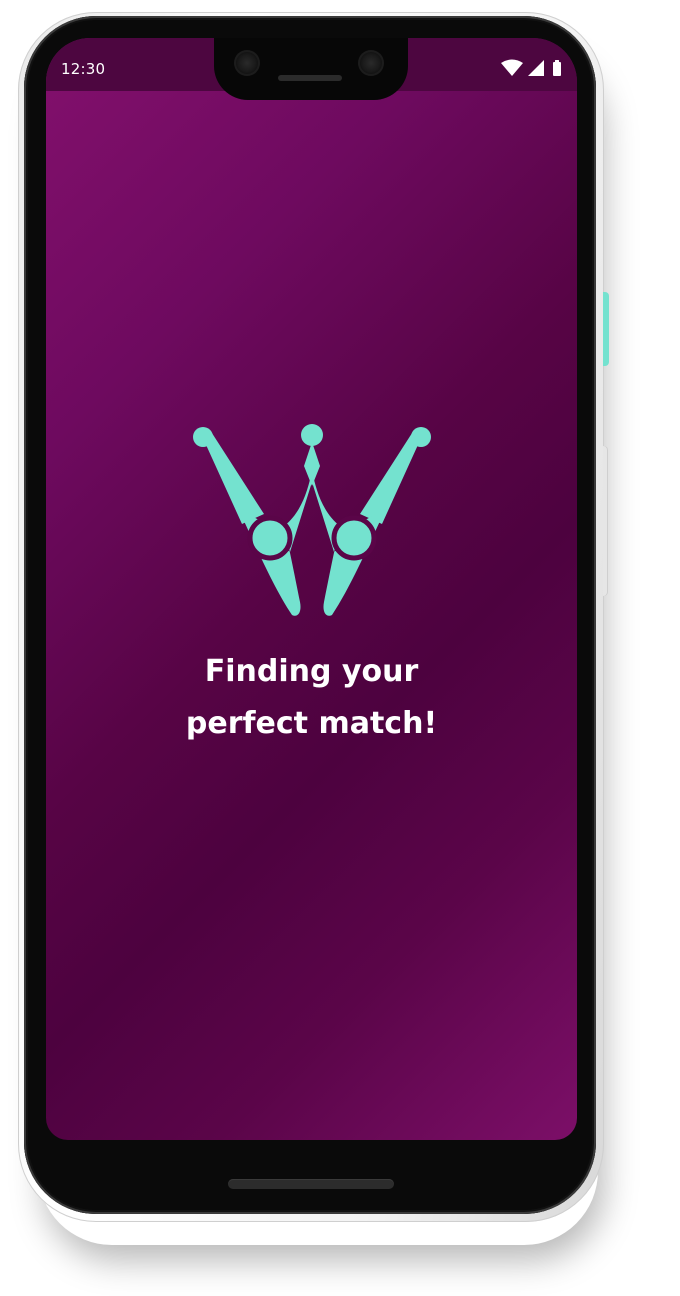  What do you see at coordinates (311, 69) in the screenshot?
I see `display-notch` at bounding box center [311, 69].